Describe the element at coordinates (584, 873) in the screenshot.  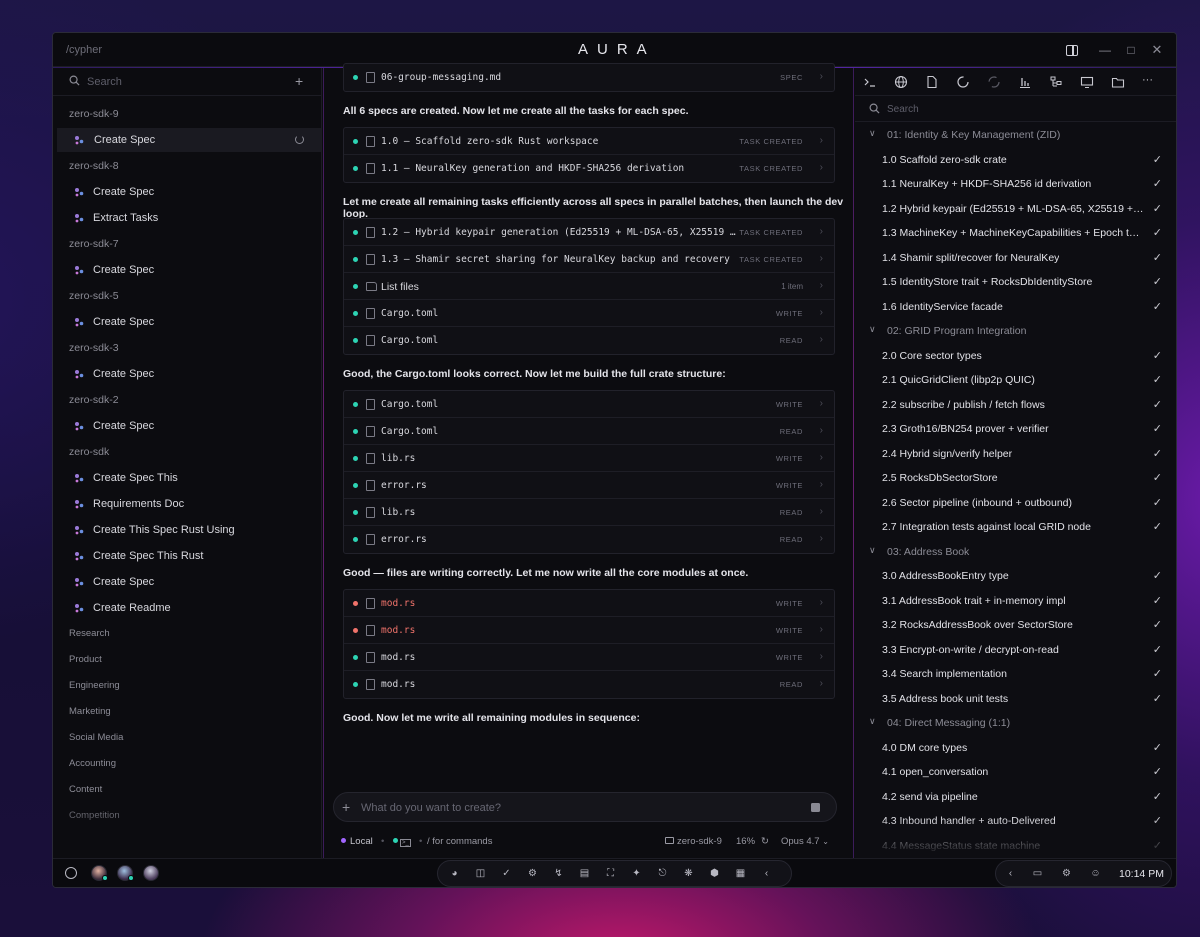
I see `document-icon: ▤` at that location.